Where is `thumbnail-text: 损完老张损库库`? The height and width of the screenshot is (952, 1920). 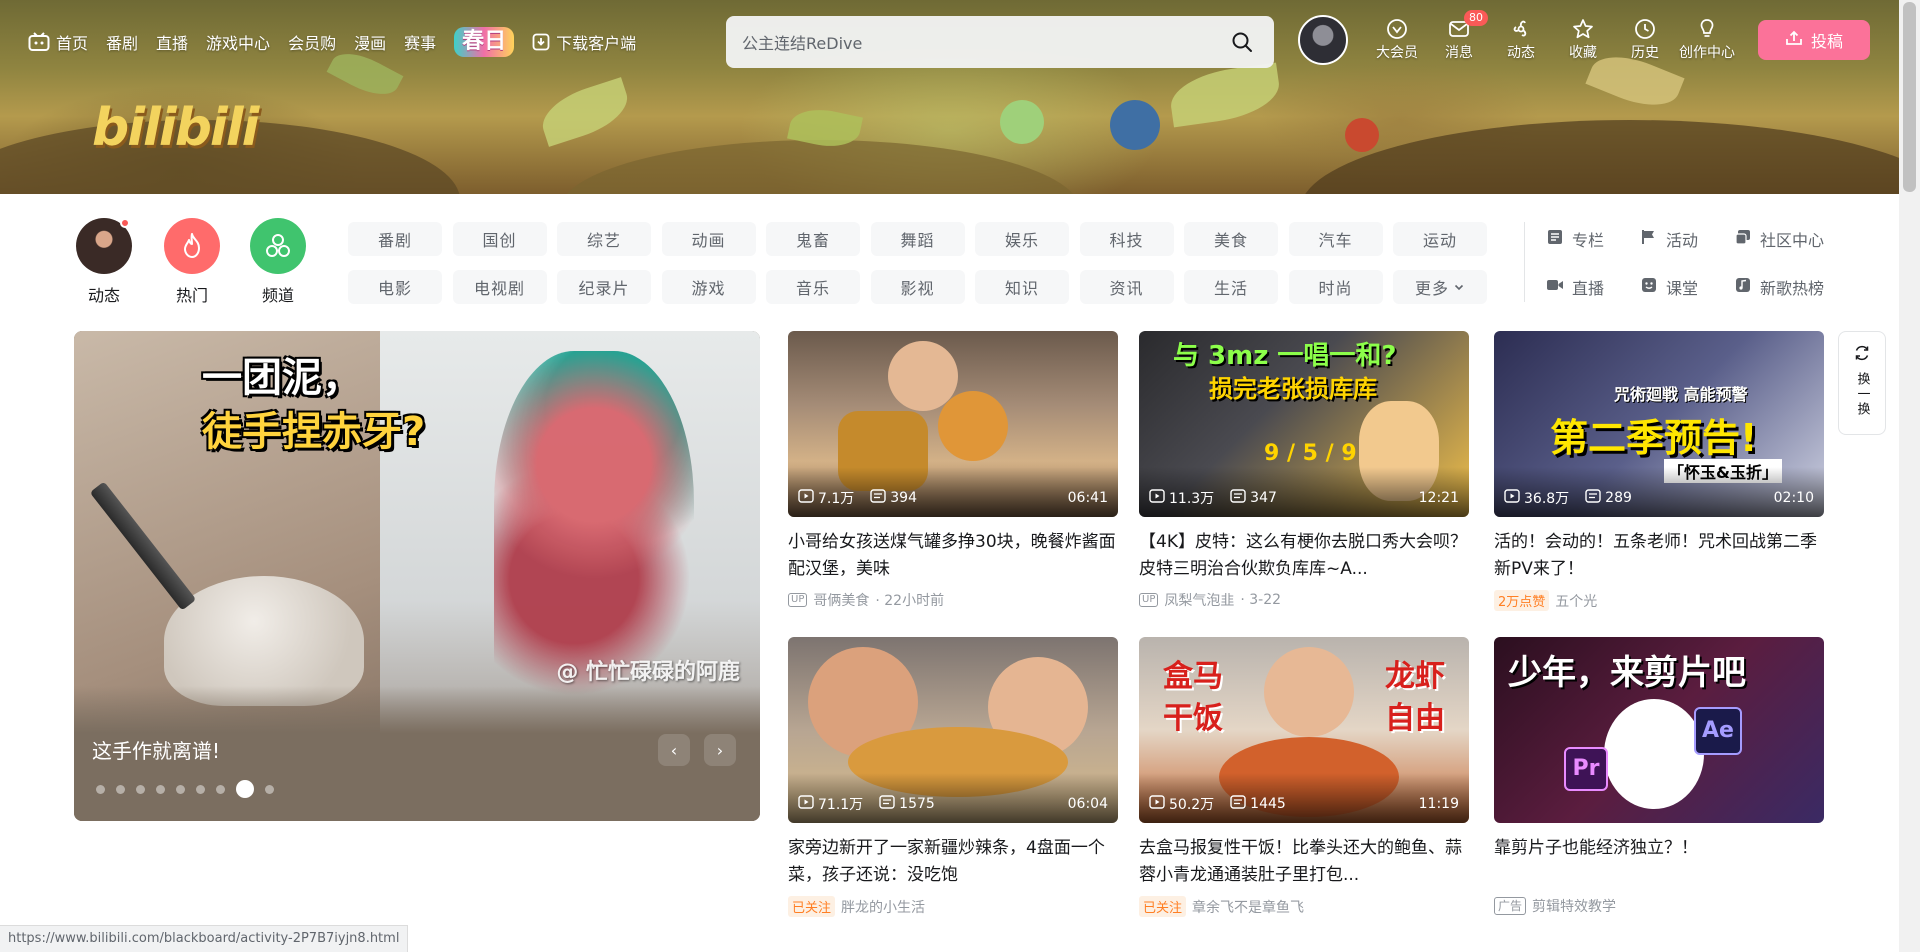 thumbnail-text: 损完老张损库库 is located at coordinates (1293, 389).